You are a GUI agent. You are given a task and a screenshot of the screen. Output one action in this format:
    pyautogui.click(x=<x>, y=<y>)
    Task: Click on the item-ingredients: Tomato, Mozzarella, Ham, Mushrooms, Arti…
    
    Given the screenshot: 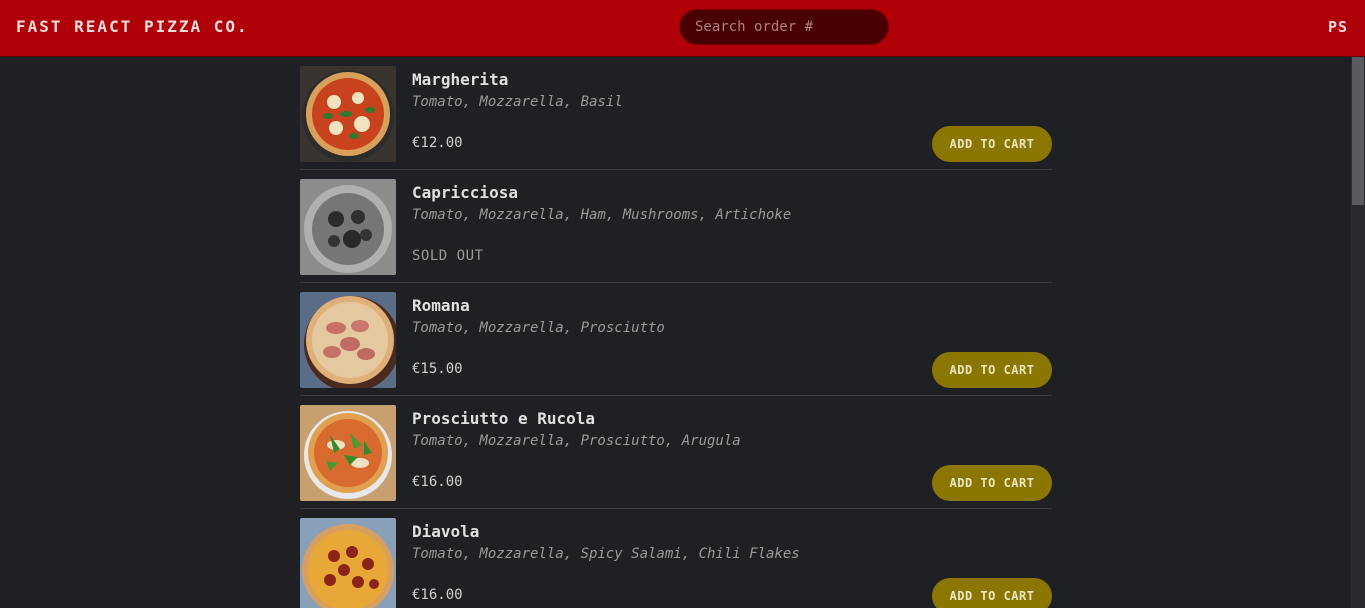 What is the action you would take?
    pyautogui.click(x=602, y=215)
    